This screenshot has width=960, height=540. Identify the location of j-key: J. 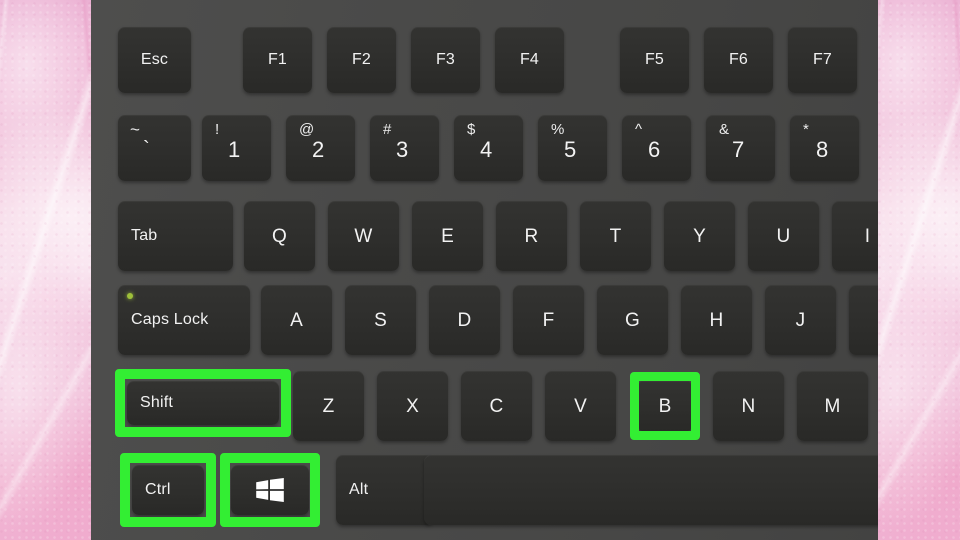
(800, 320).